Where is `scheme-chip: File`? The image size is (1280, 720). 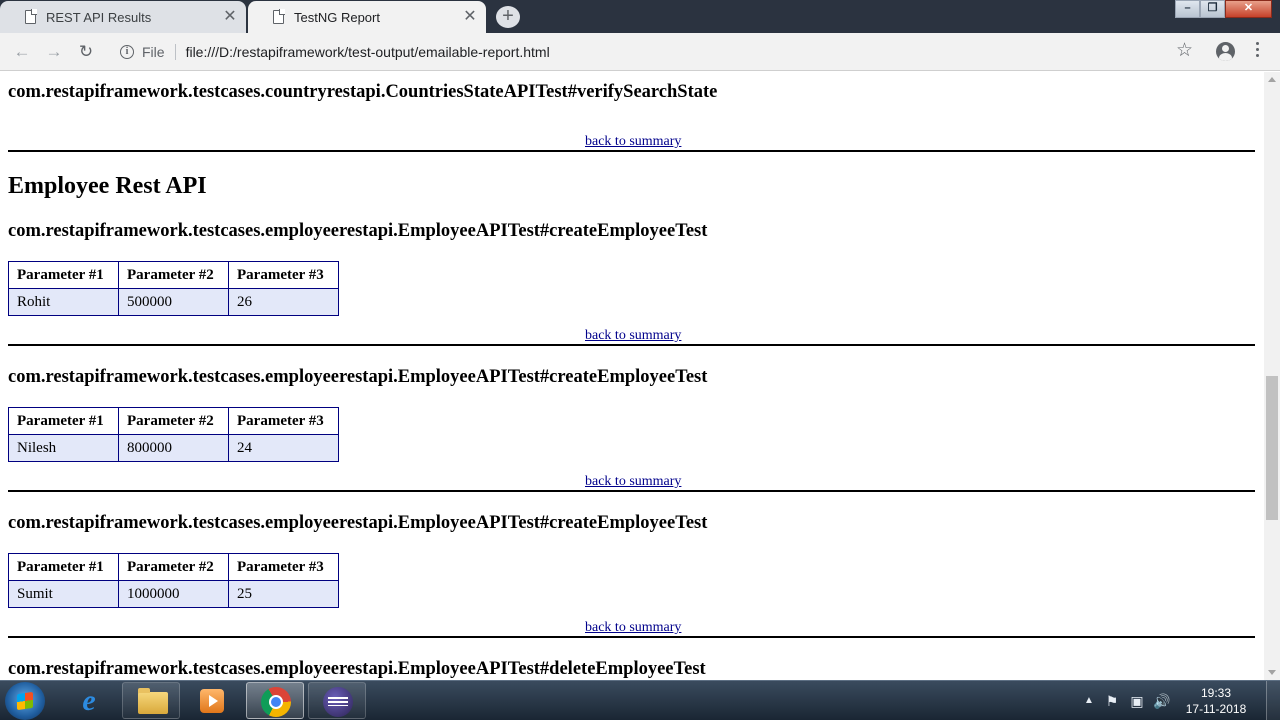
scheme-chip: File is located at coordinates (153, 52).